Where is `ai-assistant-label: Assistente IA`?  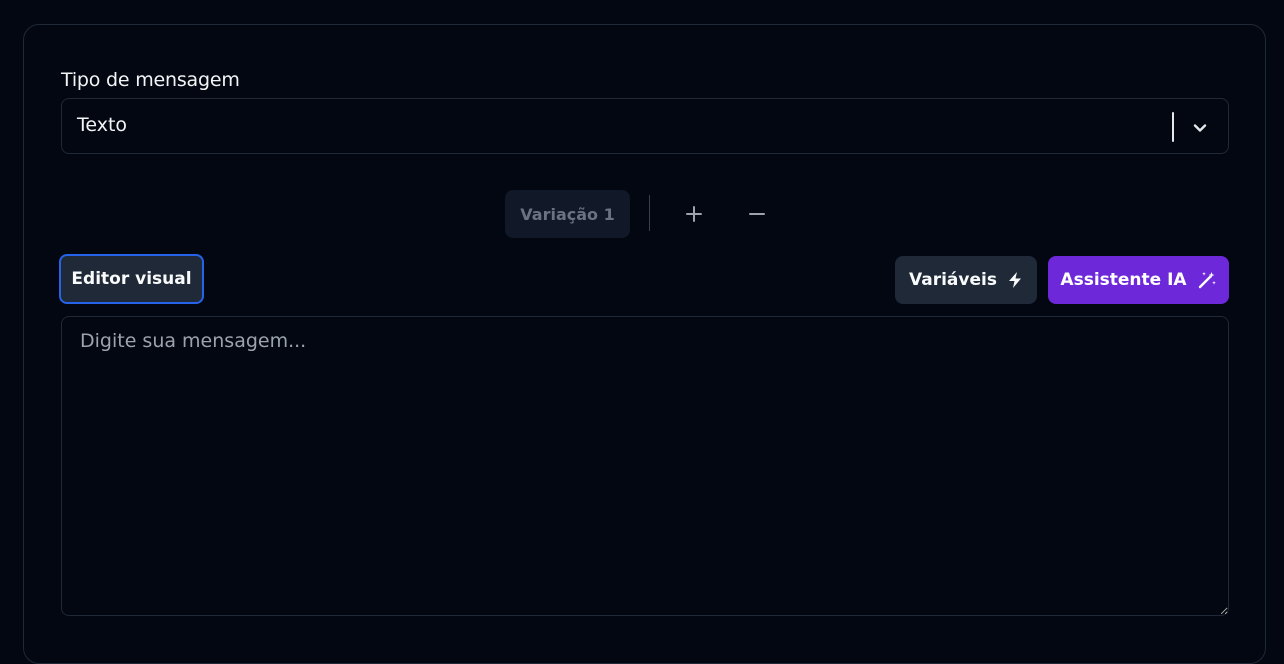
ai-assistant-label: Assistente IA is located at coordinates (1123, 280).